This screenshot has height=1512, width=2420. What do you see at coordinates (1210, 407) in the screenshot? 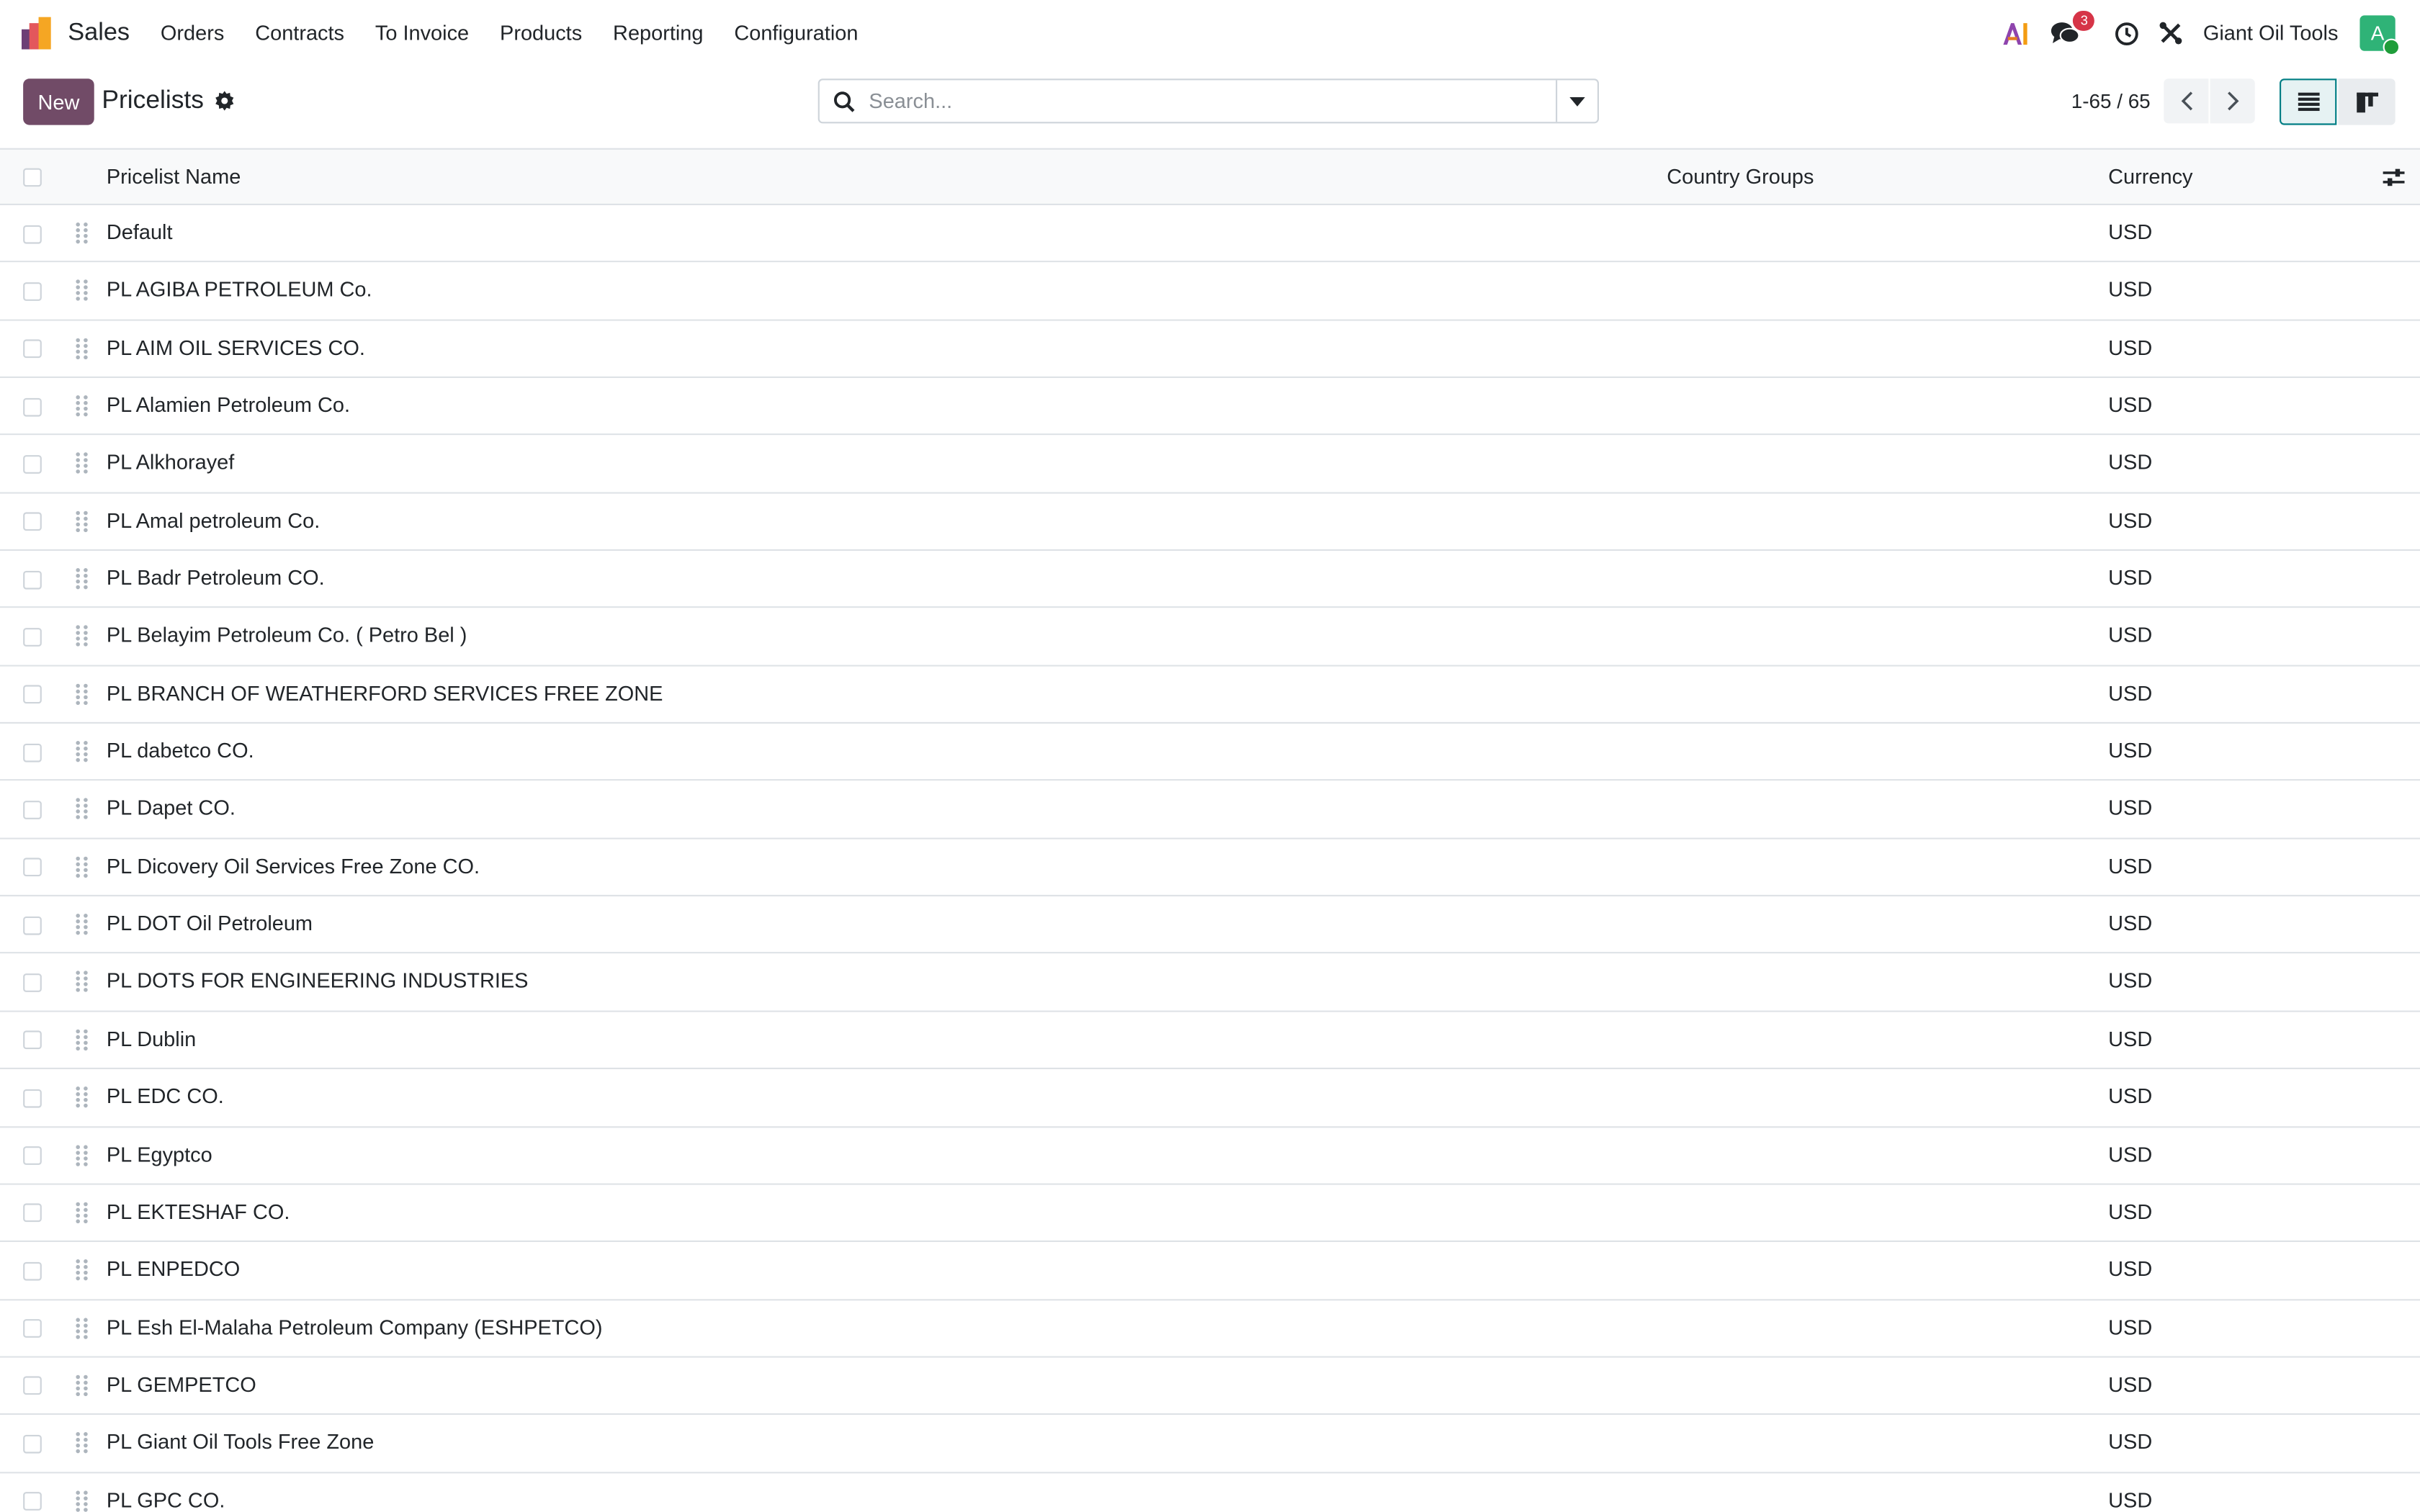
I see `table-row: PL Alamien Petroleum Co. USD` at bounding box center [1210, 407].